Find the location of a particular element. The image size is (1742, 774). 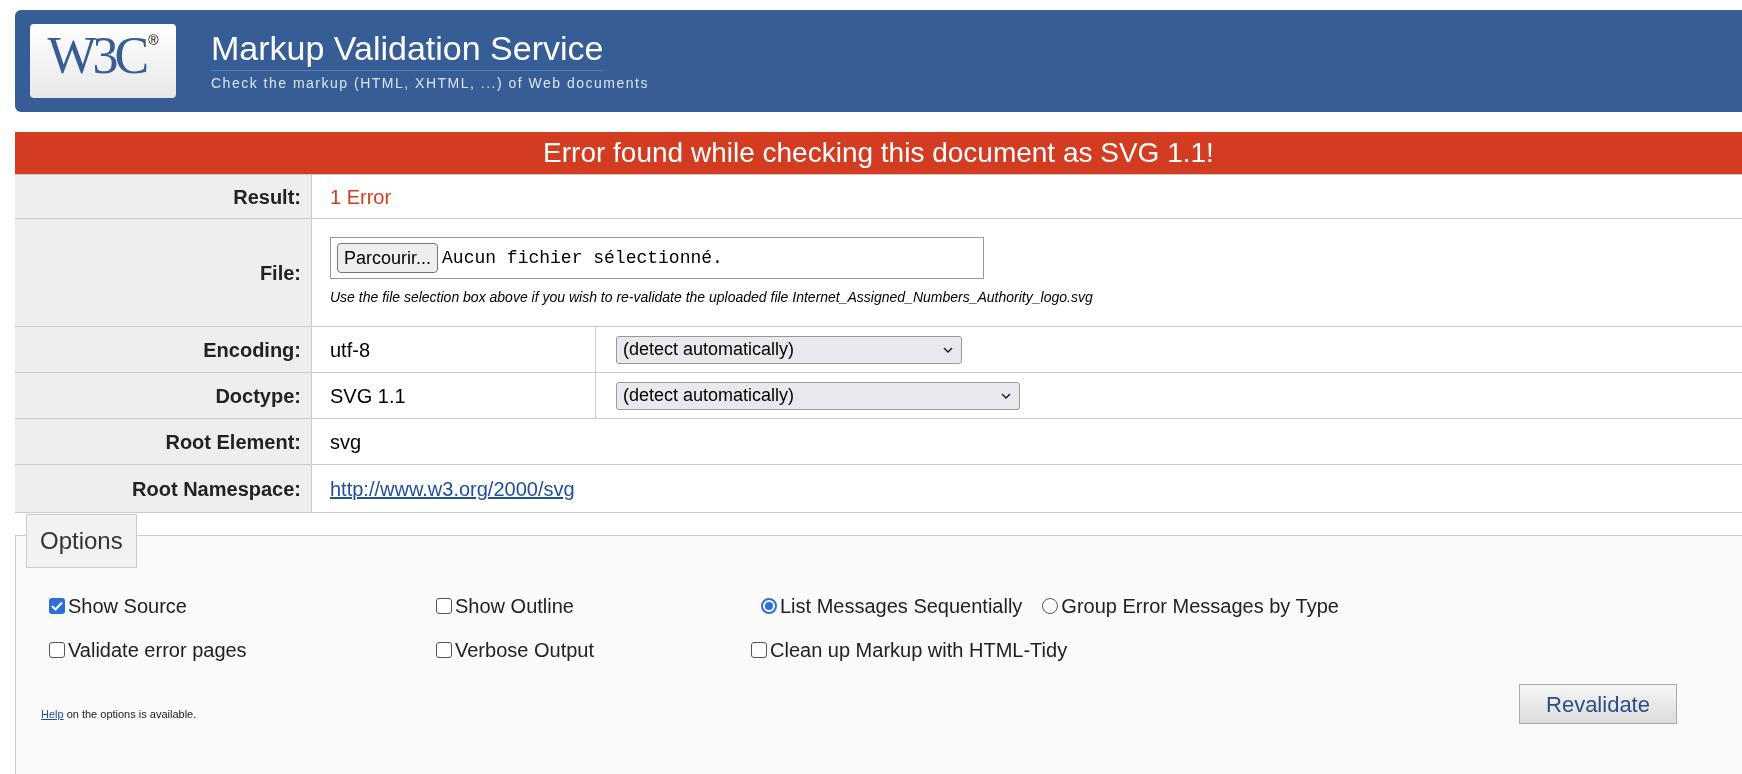

page-subtitle: Check the markup (HTML, XHTML, ...) of Web documents is located at coordinates (430, 83).